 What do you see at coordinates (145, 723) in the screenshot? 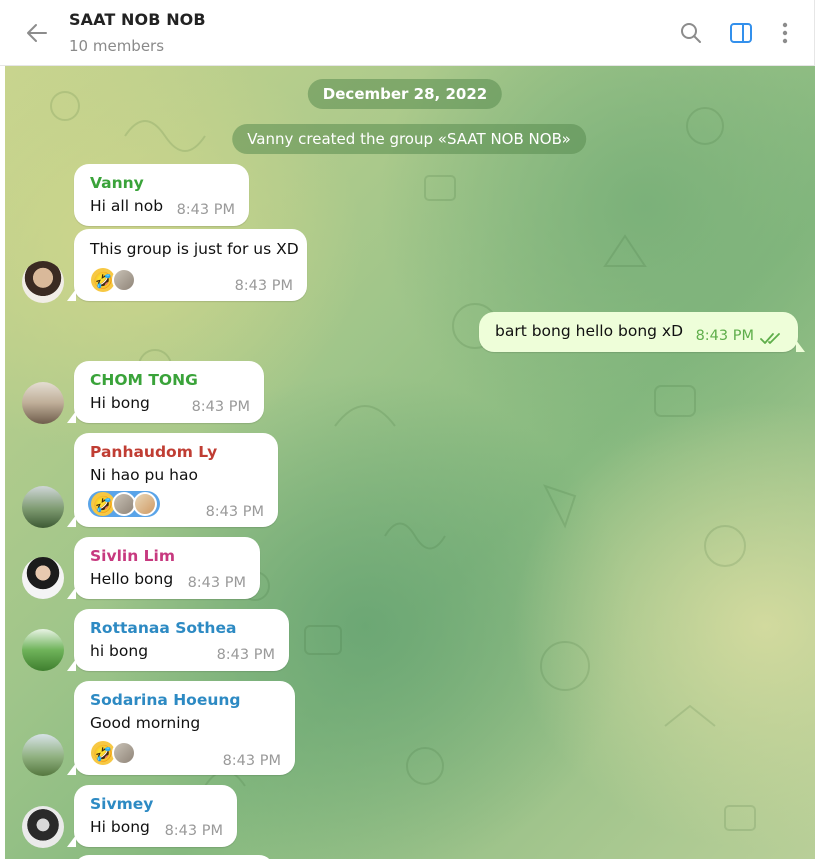
I see `message-text: Good morning` at bounding box center [145, 723].